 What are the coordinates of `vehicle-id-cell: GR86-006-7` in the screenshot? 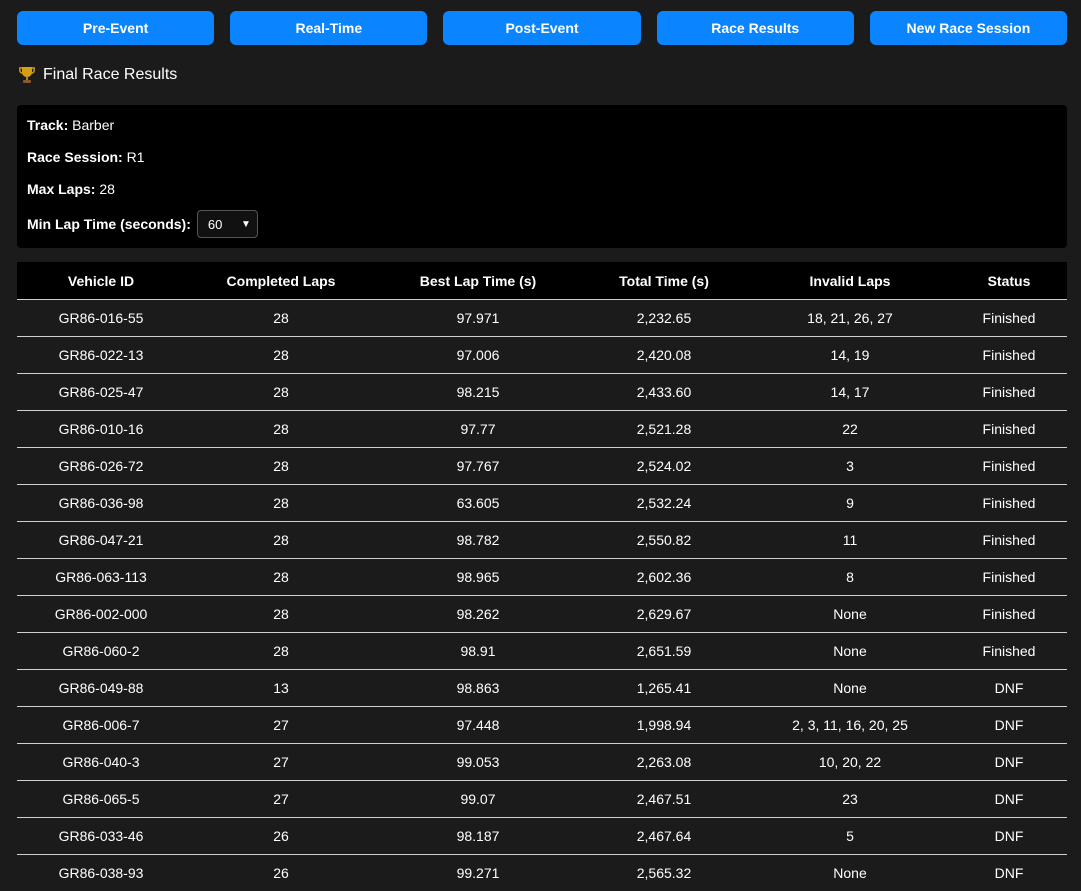 It's located at (101, 725).